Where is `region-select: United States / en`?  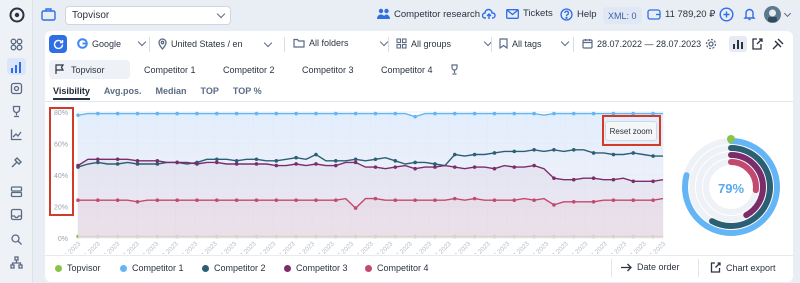 region-select: United States / en is located at coordinates (215, 44).